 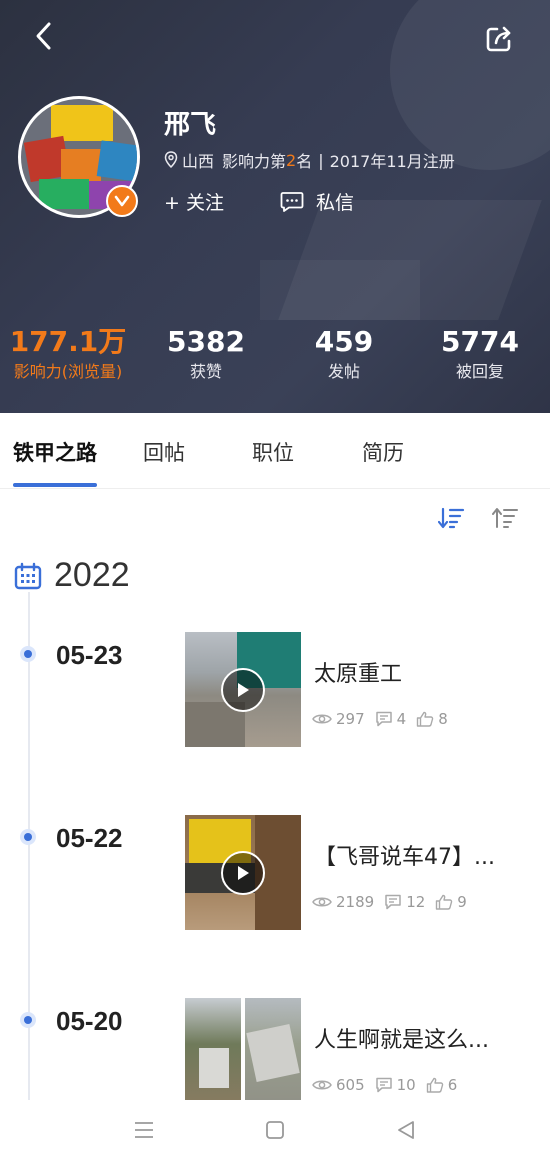 I want to click on sort-descending-icon, so click(x=451, y=518).